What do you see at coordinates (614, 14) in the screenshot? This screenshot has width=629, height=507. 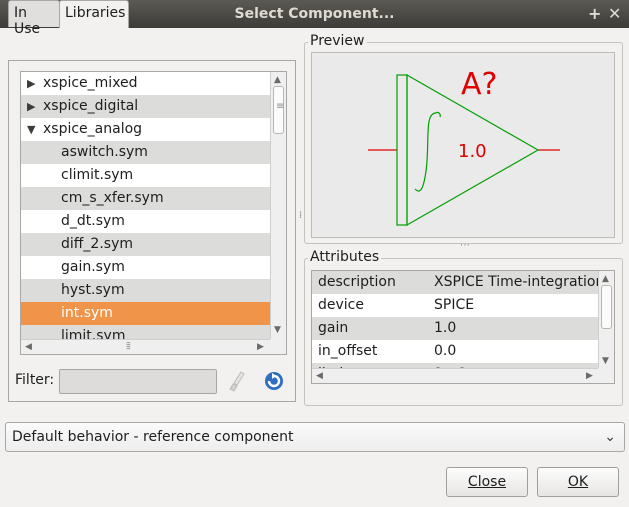 I see `close-window-icon: ✕` at bounding box center [614, 14].